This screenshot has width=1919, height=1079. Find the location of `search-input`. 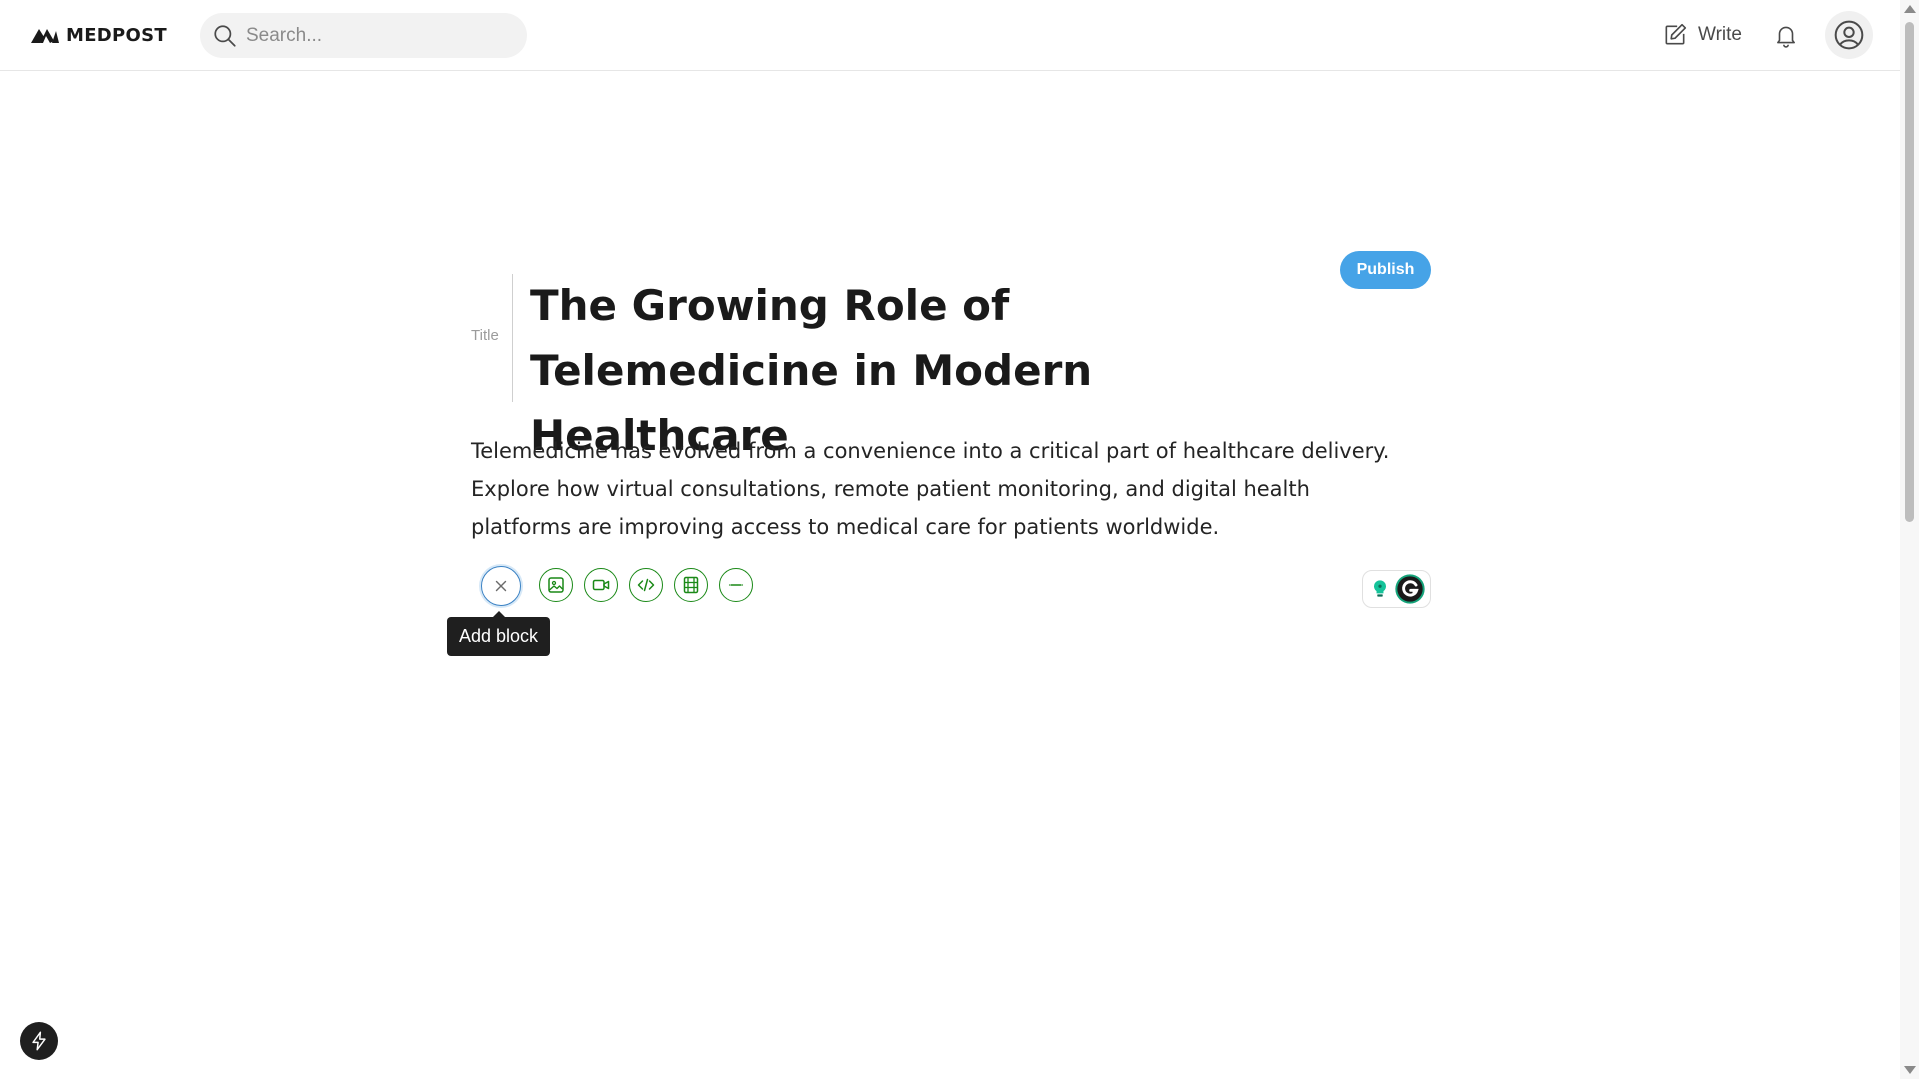

search-input is located at coordinates (376, 35).